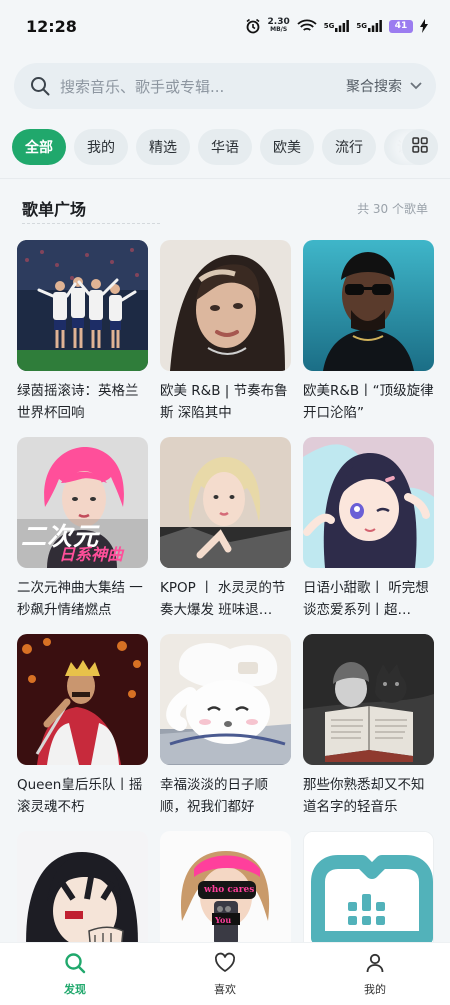 Image resolution: width=450 pixels, height=1005 pixels. Describe the element at coordinates (54, 209) in the screenshot. I see `section-title: 歌单广场` at that location.